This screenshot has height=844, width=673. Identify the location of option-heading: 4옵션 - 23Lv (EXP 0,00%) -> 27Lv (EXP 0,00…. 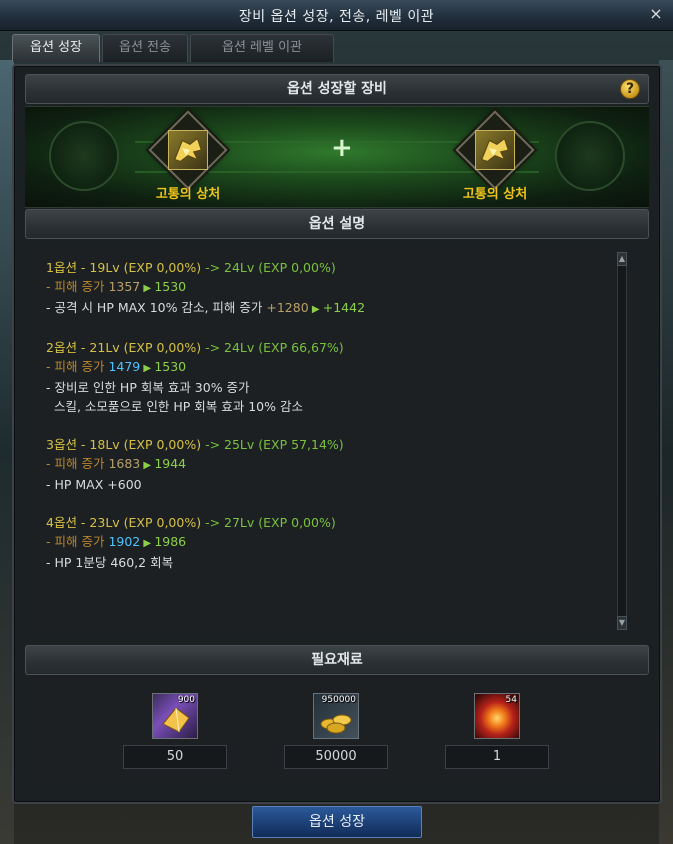
(326, 522).